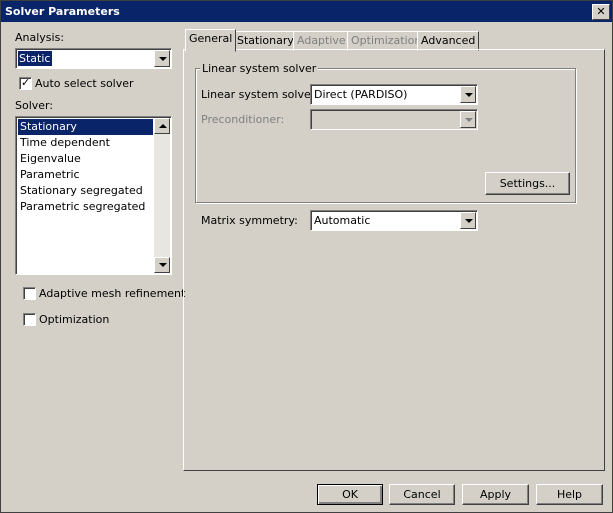 This screenshot has width=613, height=513. Describe the element at coordinates (394, 119) in the screenshot. I see `preconditioner-select` at that location.